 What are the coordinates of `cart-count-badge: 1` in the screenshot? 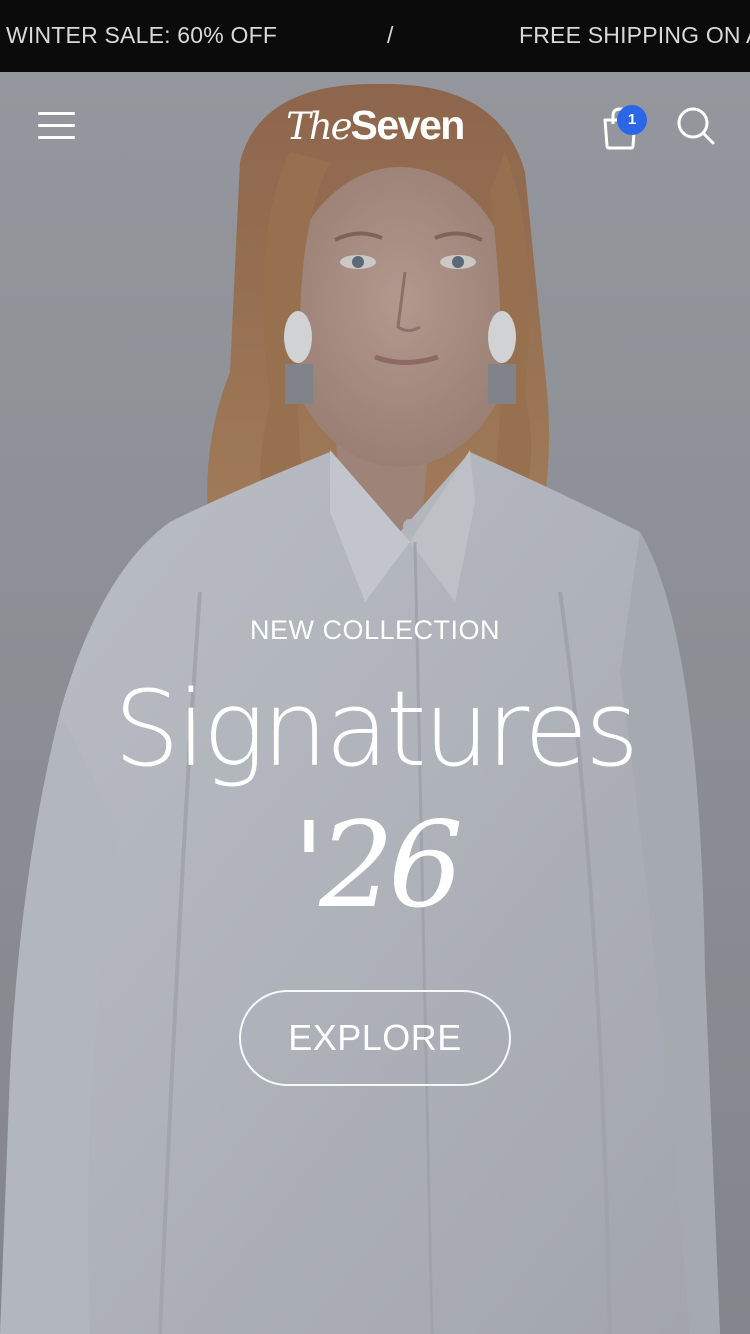 It's located at (632, 120).